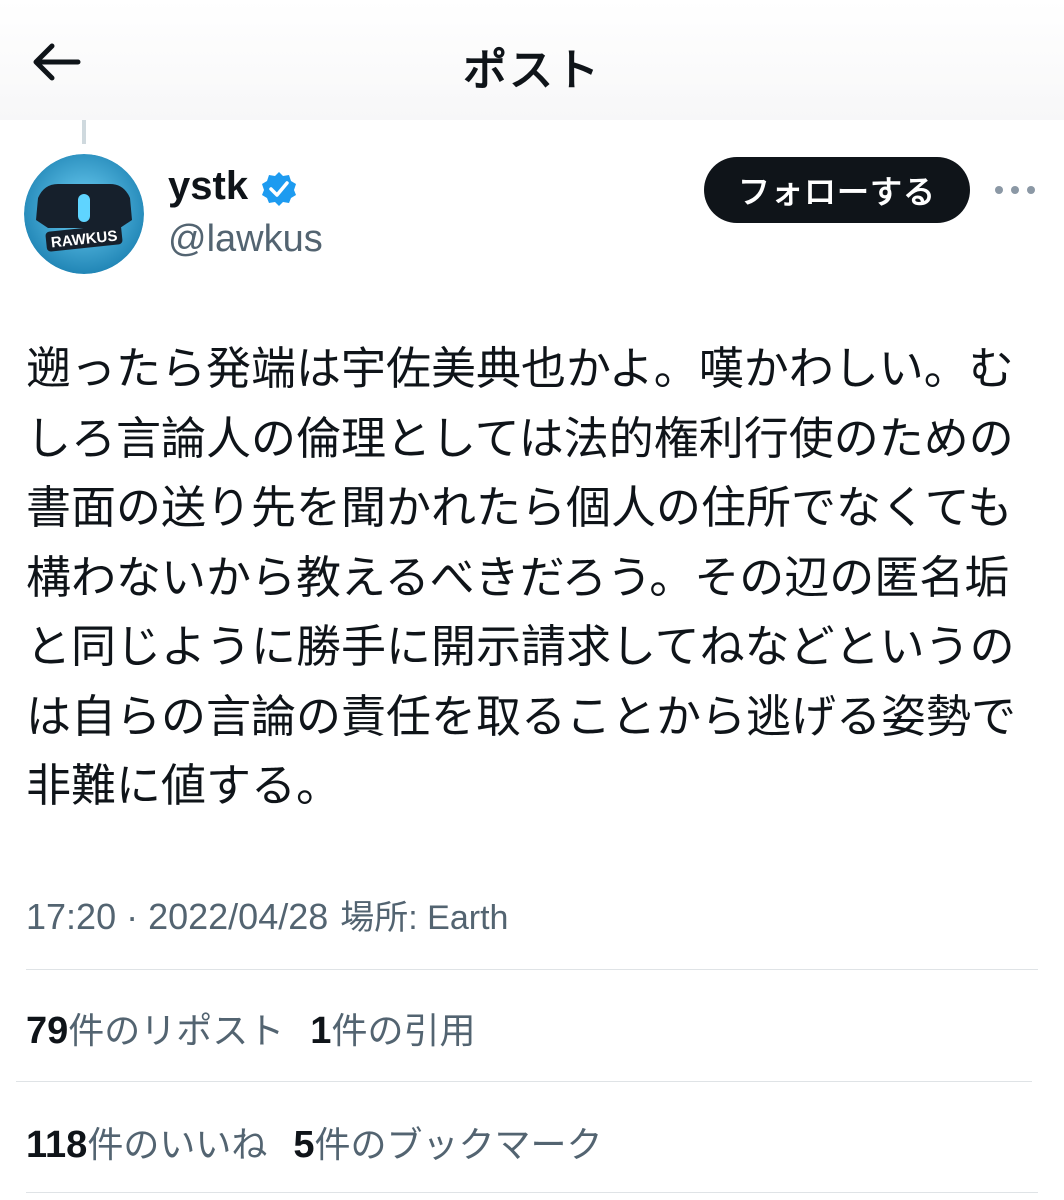  Describe the element at coordinates (176, 1031) in the screenshot. I see `reposts-label: 件のリポスト` at that location.